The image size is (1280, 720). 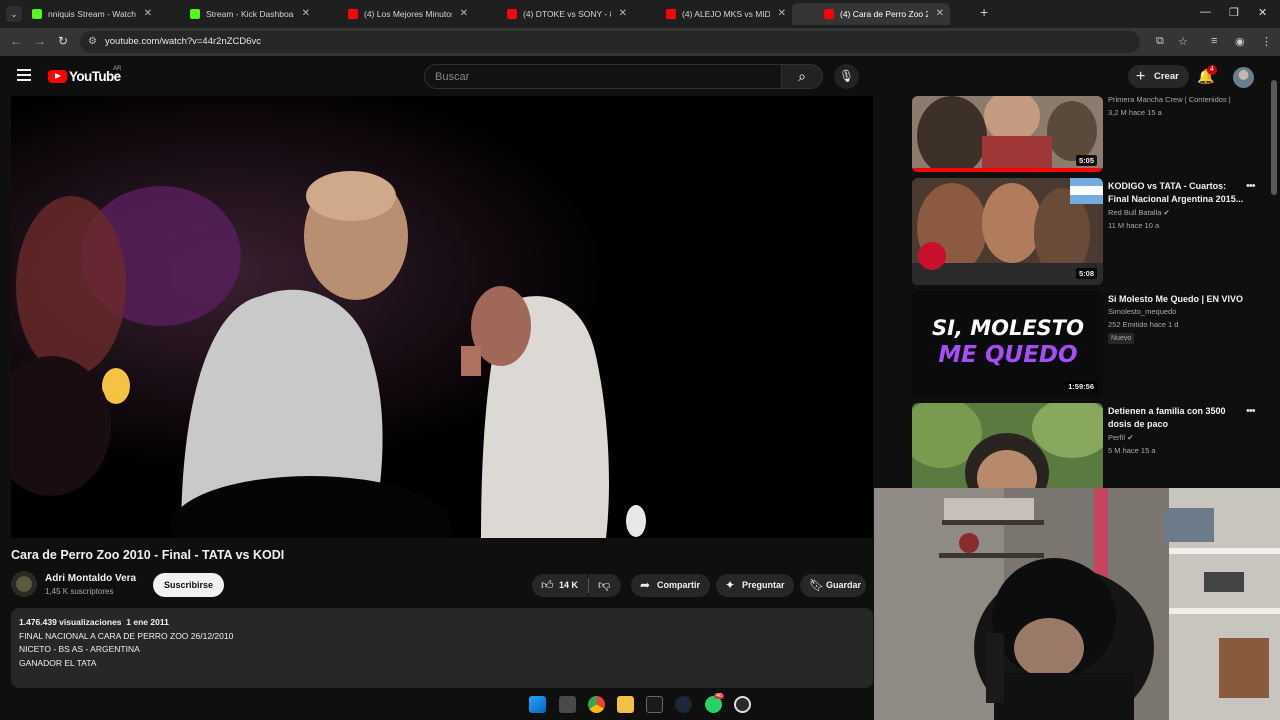 I want to click on browser-tab: nniquis Stream - Watch Live on ✕, so click(x=79, y=14).